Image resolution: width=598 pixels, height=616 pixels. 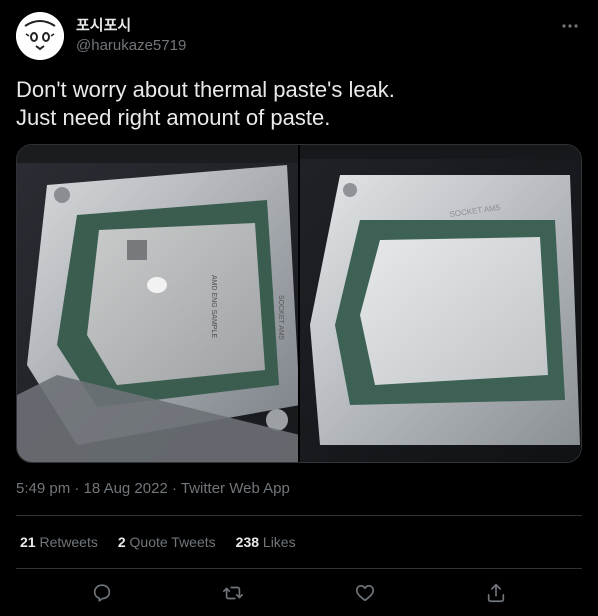 I want to click on tweet-text-line-2: Just need right amount of paste., so click(x=173, y=117).